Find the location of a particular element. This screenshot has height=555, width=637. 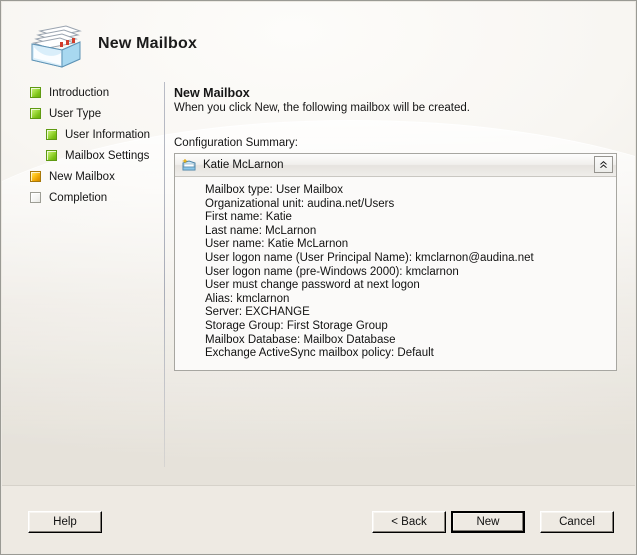

mailbox-tray-icon is located at coordinates (54, 46).